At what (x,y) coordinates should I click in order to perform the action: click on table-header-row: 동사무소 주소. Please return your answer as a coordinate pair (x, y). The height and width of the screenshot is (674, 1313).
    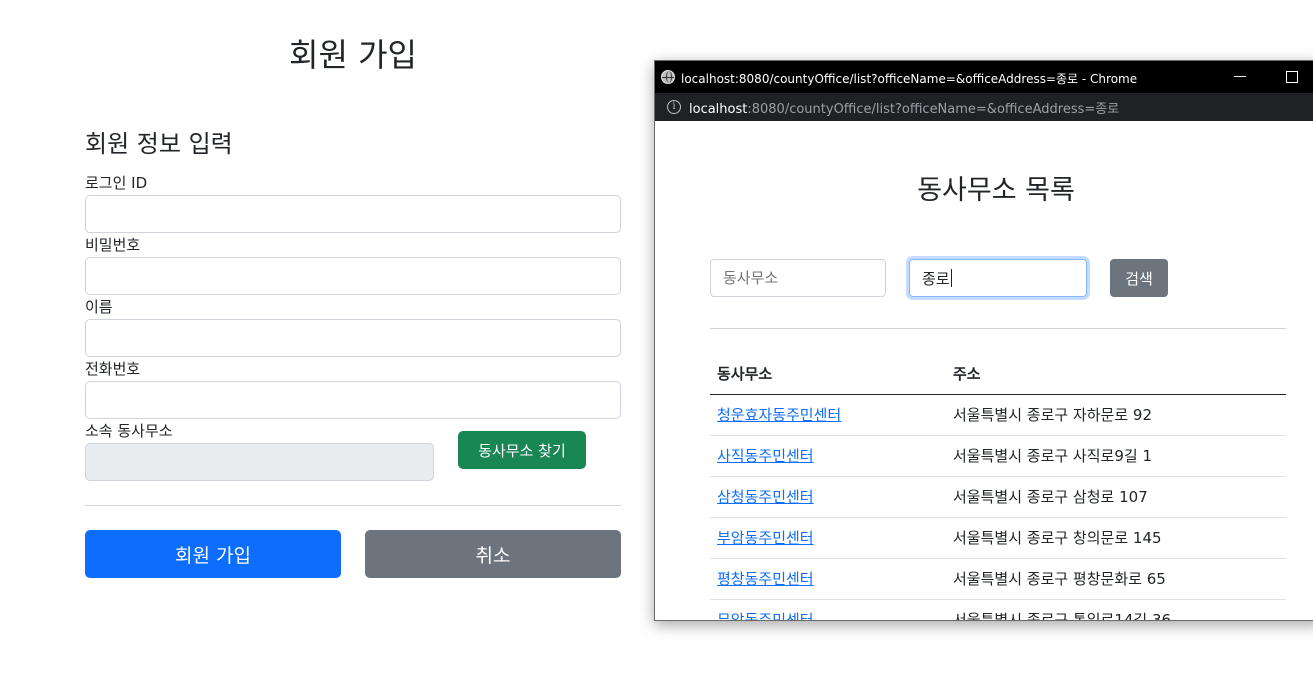
    Looking at the image, I should click on (998, 374).